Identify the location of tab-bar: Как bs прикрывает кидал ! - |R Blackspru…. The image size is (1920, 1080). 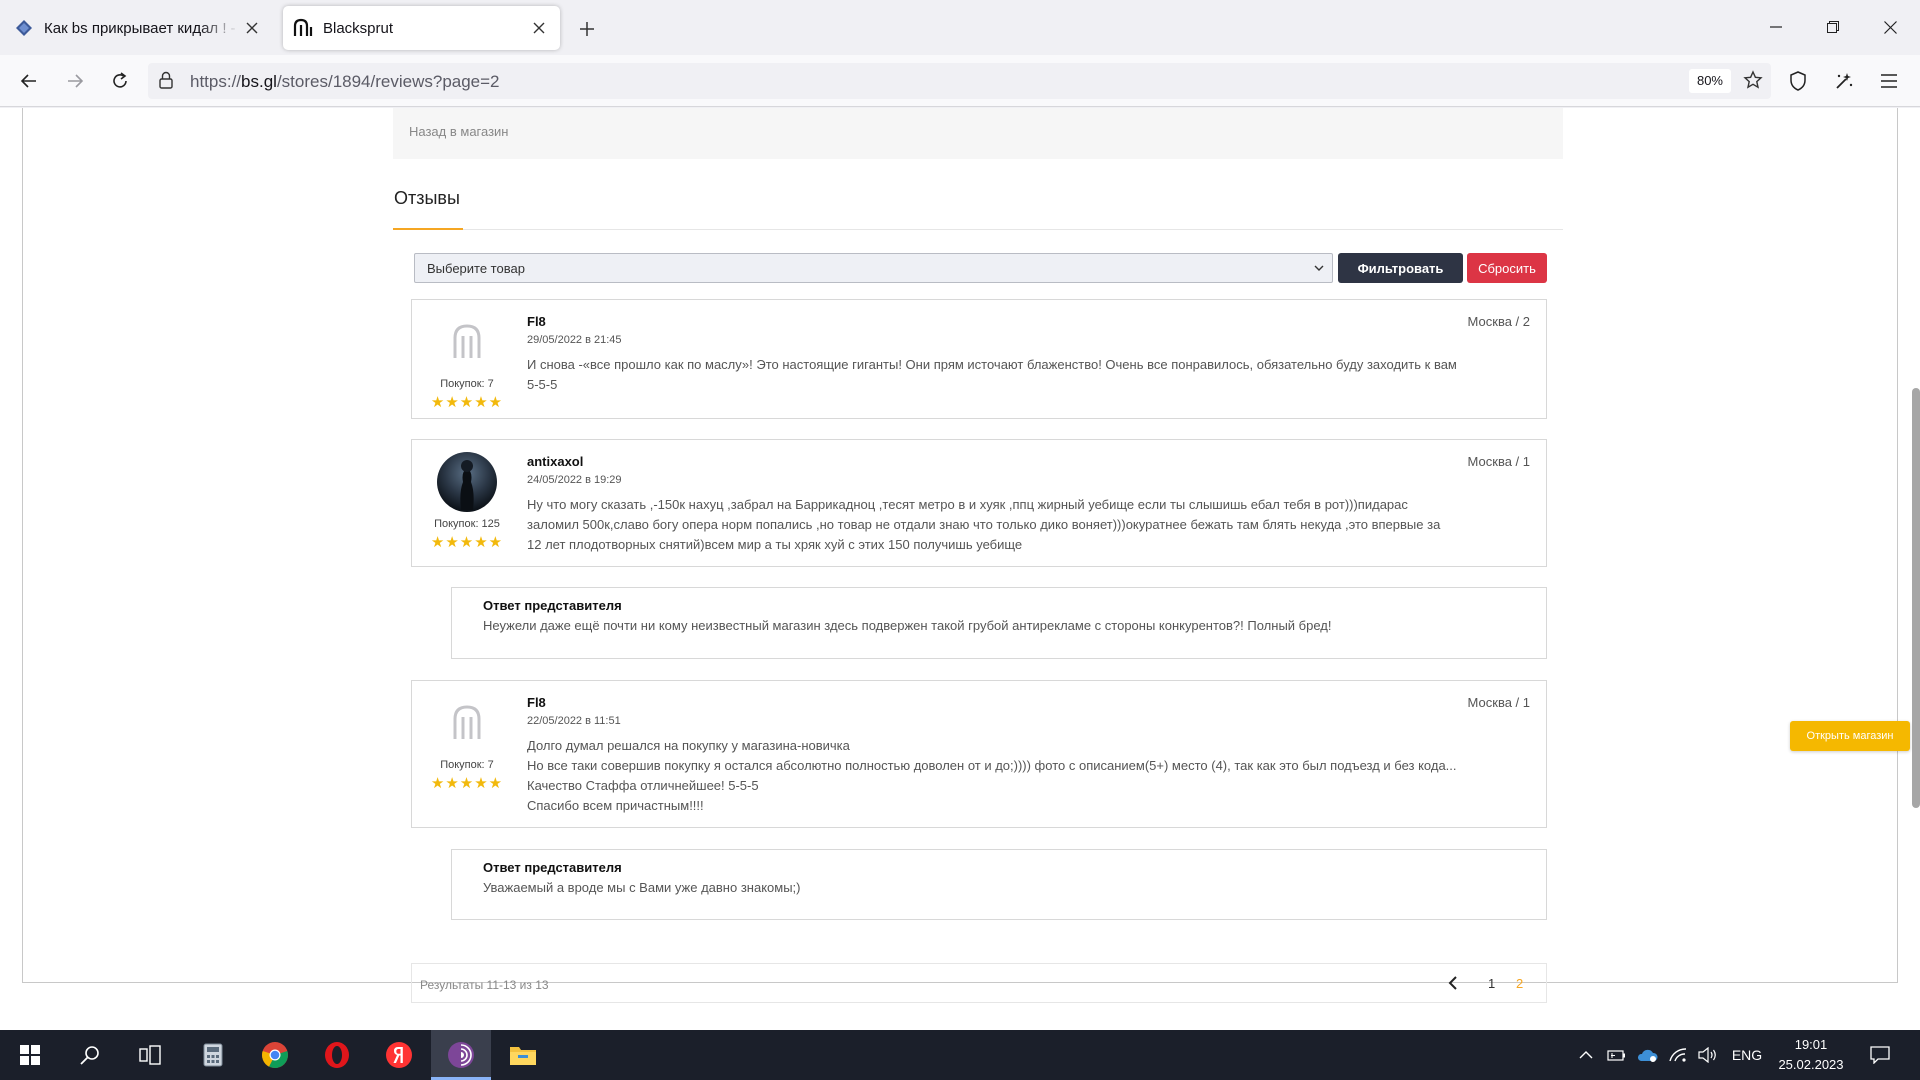
(960, 27).